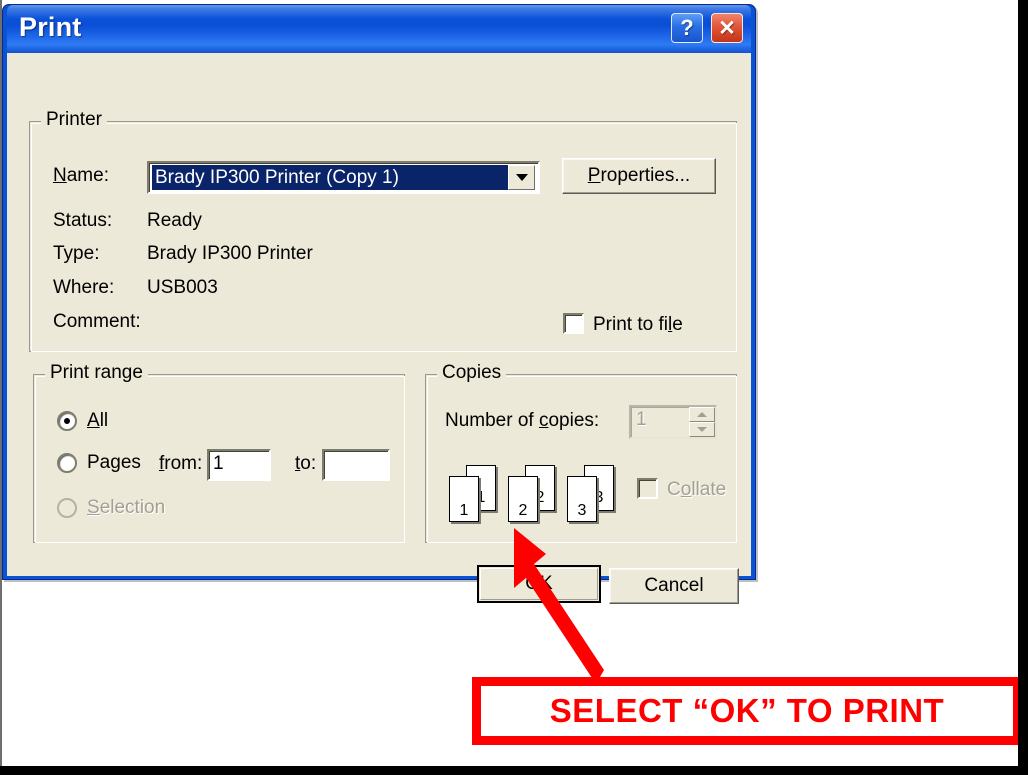 This screenshot has width=1028, height=775. I want to click on collate-page-pair: 2 2, so click(534, 494).